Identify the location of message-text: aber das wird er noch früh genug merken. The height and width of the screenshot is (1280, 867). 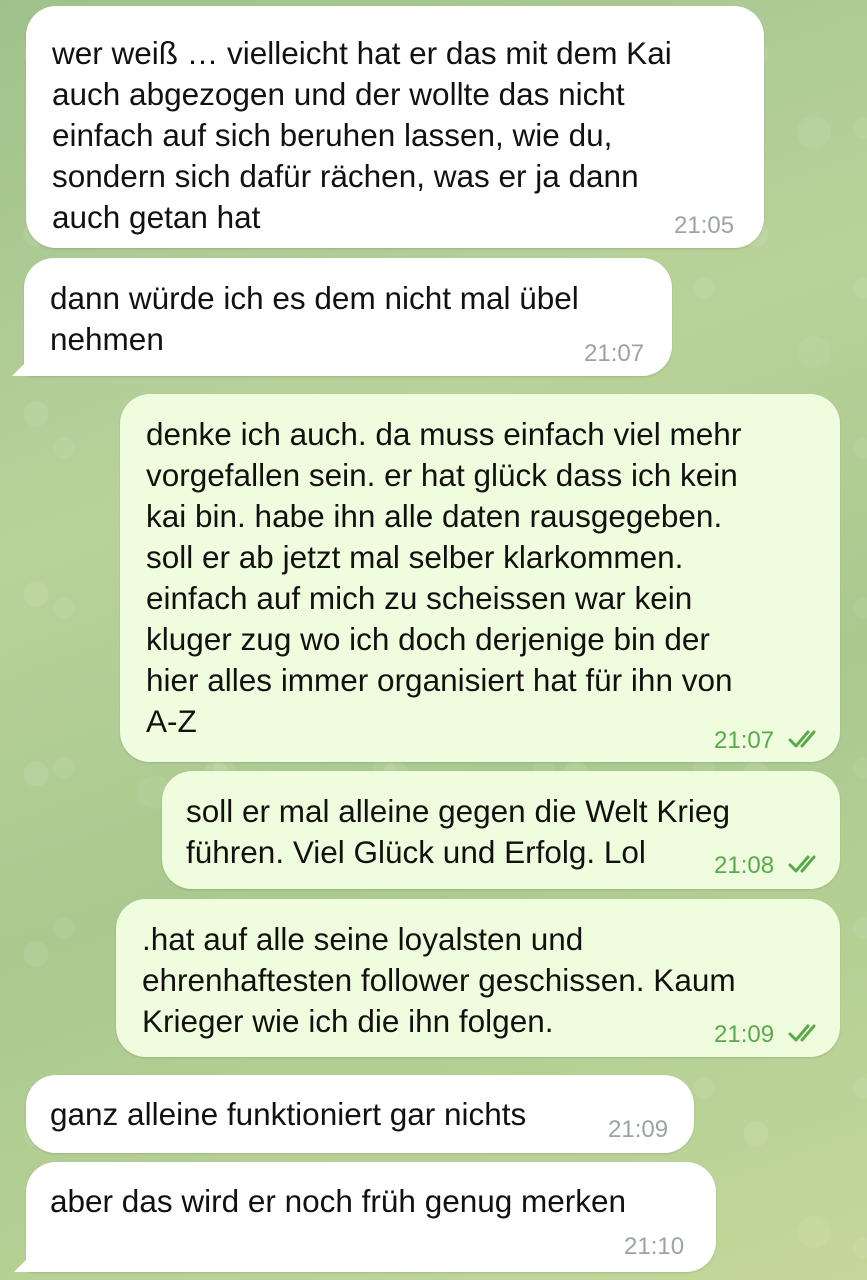
(338, 1201).